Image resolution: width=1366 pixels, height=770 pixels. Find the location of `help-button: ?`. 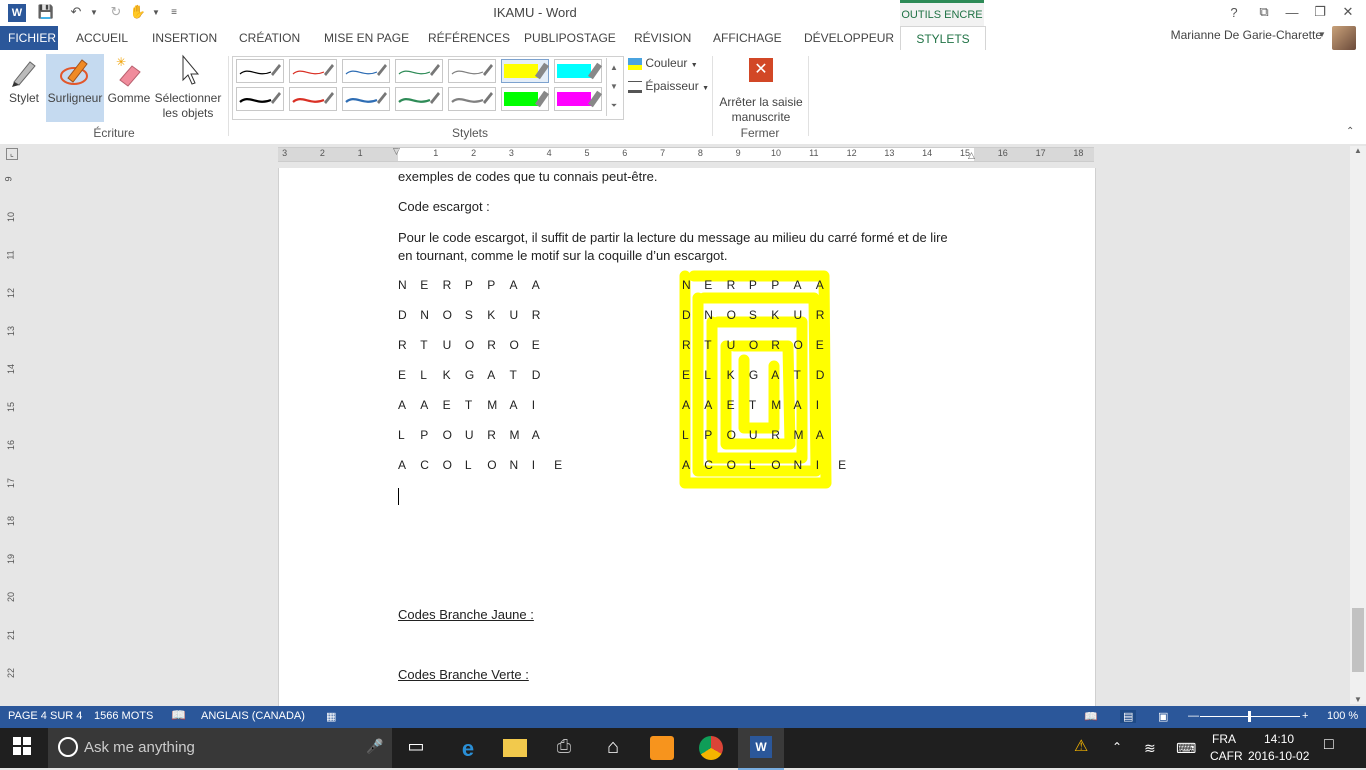

help-button: ? is located at coordinates (1234, 12).